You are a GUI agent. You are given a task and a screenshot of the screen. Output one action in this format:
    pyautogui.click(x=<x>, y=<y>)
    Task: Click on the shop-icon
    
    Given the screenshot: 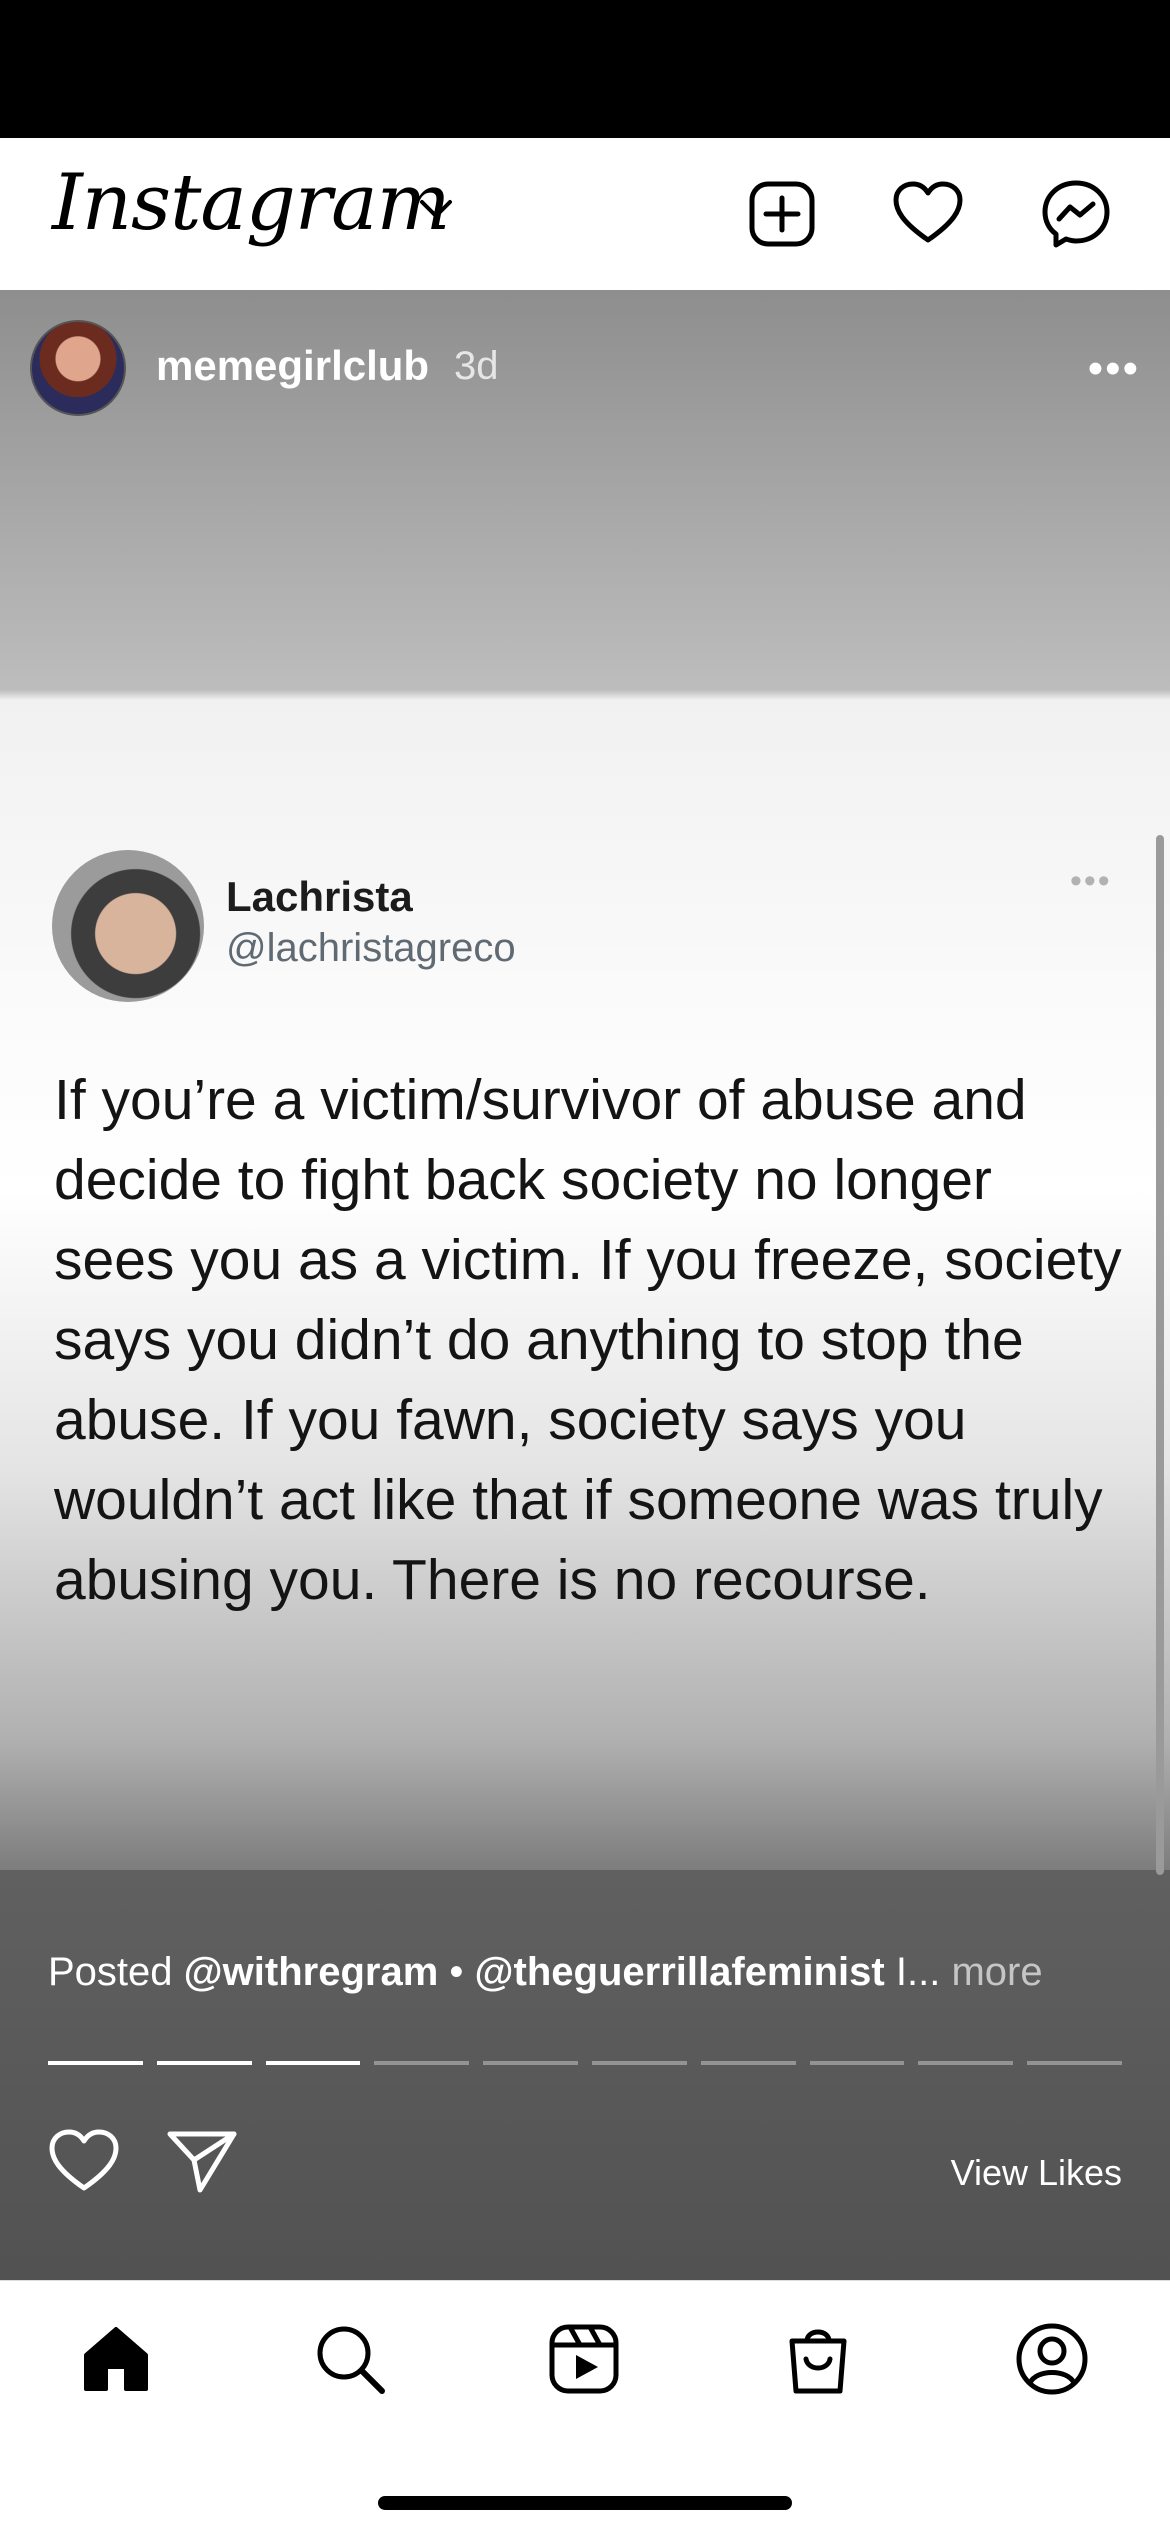 What is the action you would take?
    pyautogui.click(x=818, y=2359)
    